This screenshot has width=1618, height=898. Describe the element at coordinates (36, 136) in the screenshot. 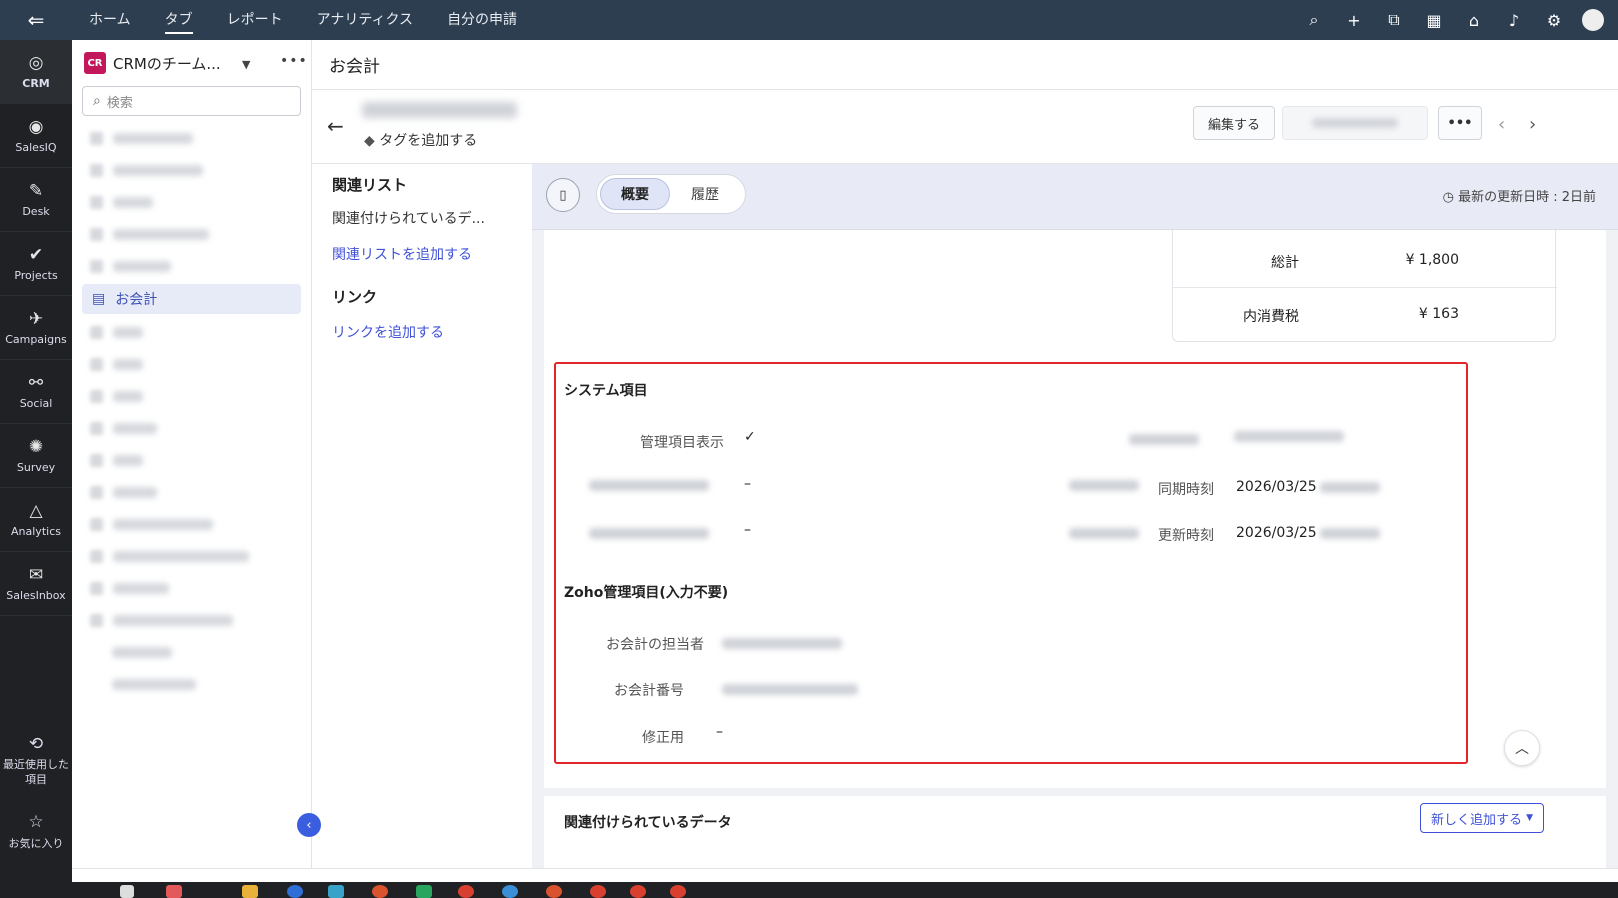

I see `app-salesiq: ◉ SalesIQ` at that location.